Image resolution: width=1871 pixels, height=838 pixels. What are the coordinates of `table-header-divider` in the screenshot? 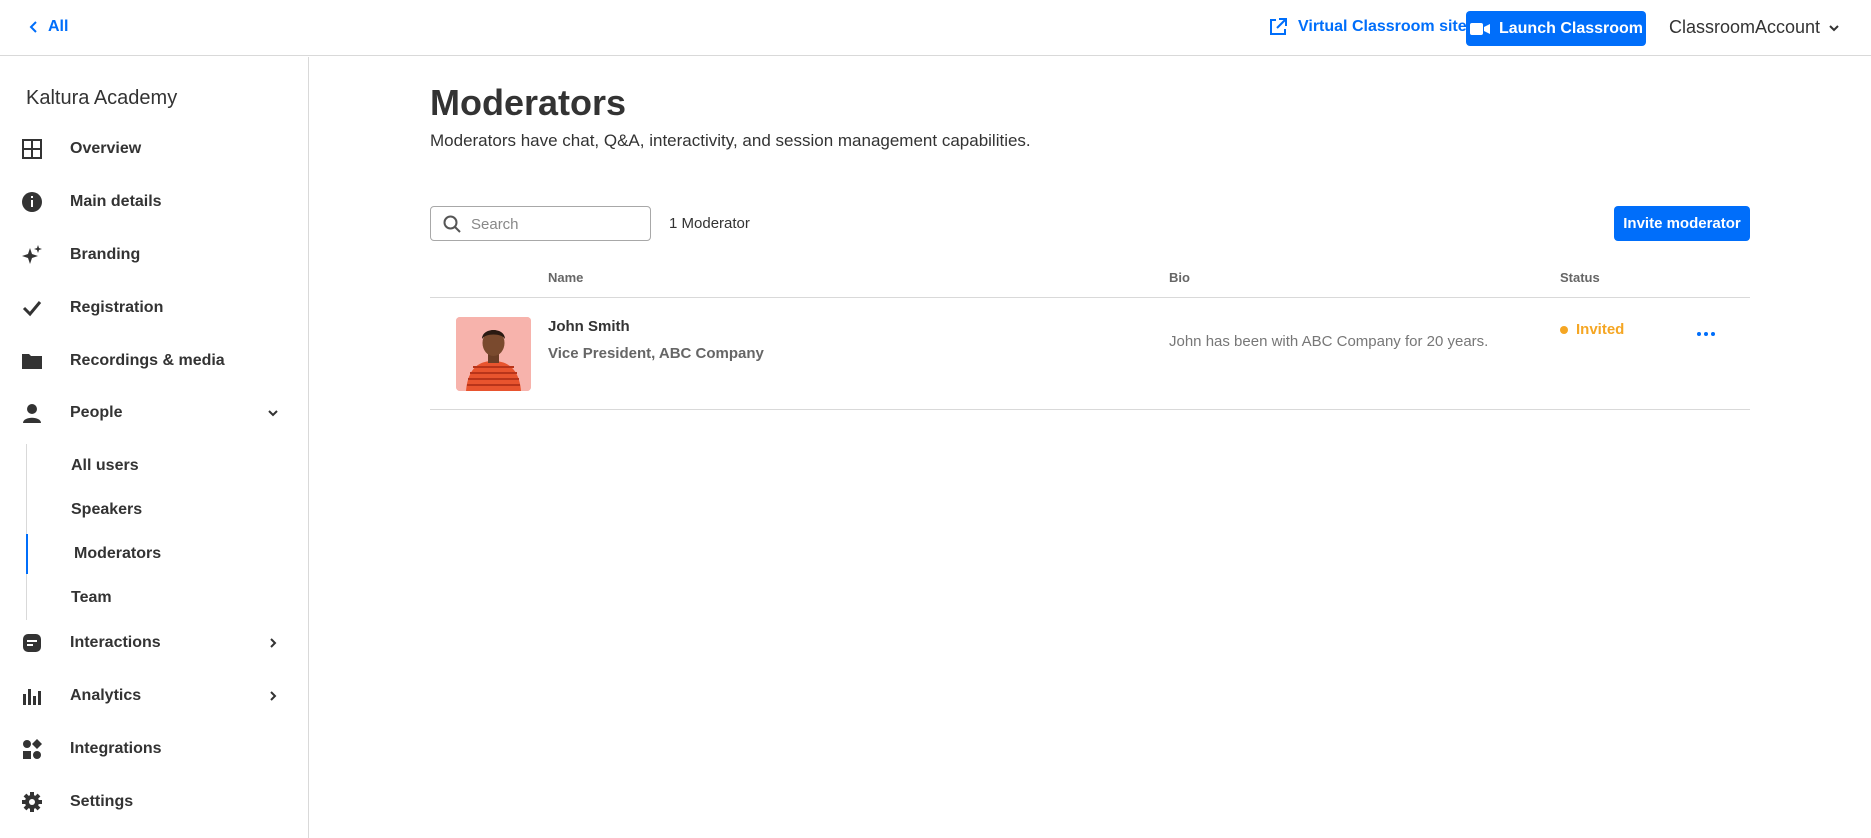 It's located at (1090, 297).